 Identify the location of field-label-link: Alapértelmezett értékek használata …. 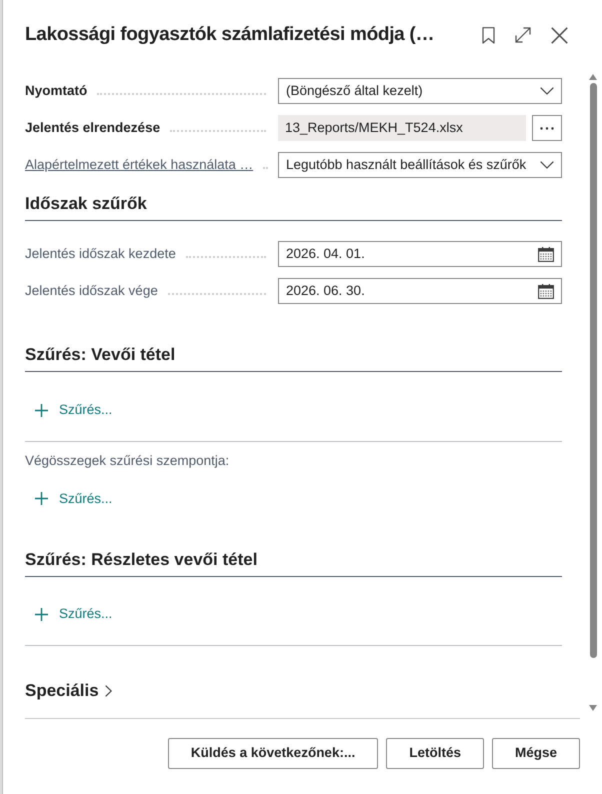
(139, 165).